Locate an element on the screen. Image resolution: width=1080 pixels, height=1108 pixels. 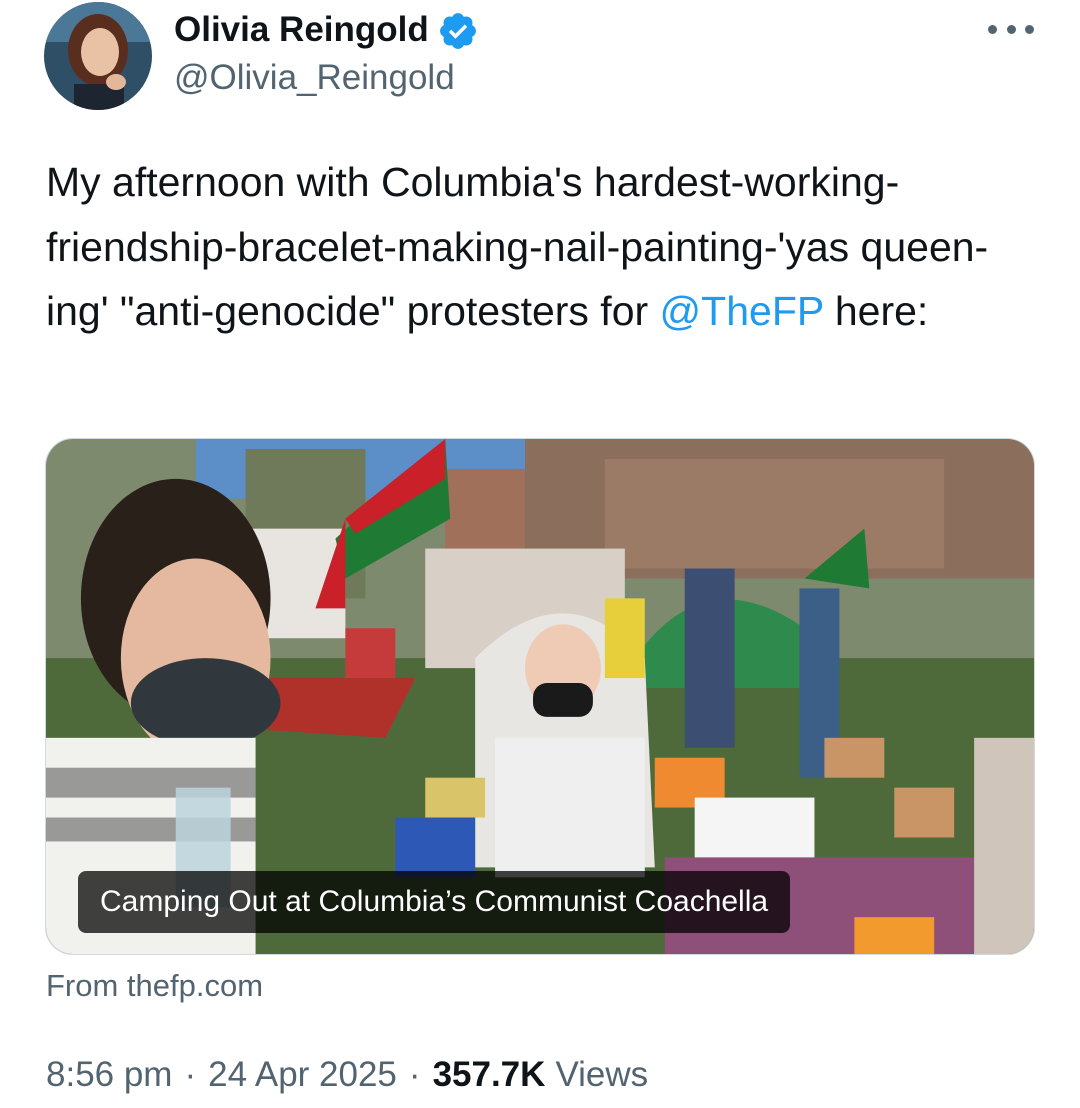
display-name: Olivia Reingold is located at coordinates (301, 30).